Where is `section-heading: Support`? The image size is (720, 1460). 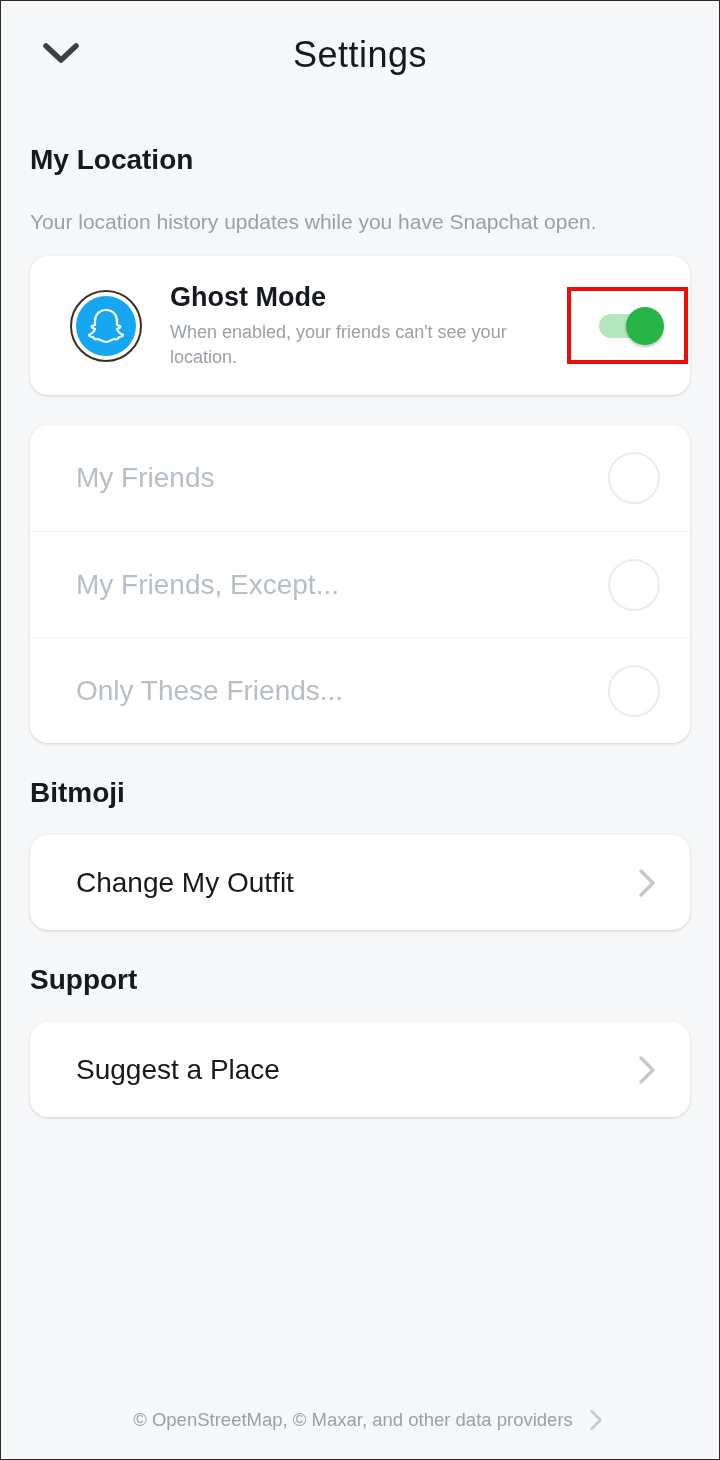 section-heading: Support is located at coordinates (84, 980).